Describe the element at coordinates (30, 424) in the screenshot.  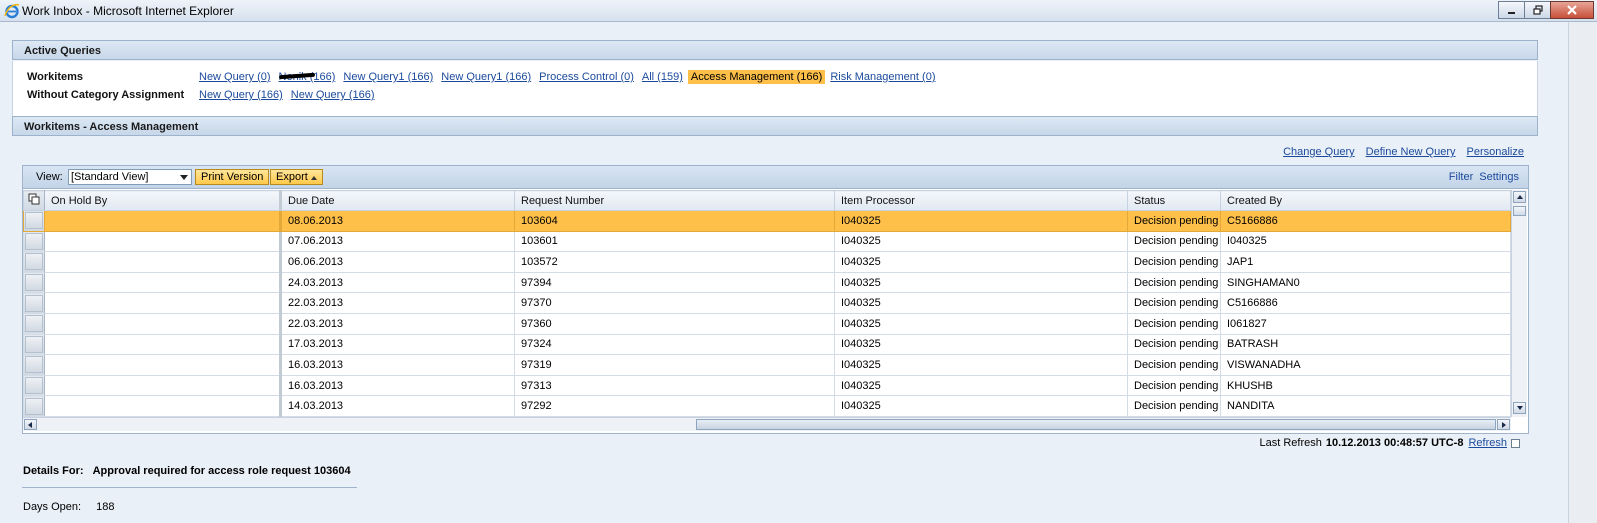
I see `scroll-left-button` at that location.